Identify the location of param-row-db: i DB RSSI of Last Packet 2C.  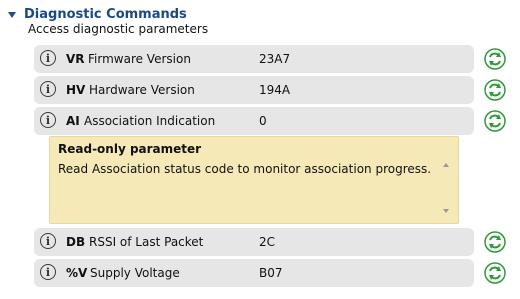
(254, 242).